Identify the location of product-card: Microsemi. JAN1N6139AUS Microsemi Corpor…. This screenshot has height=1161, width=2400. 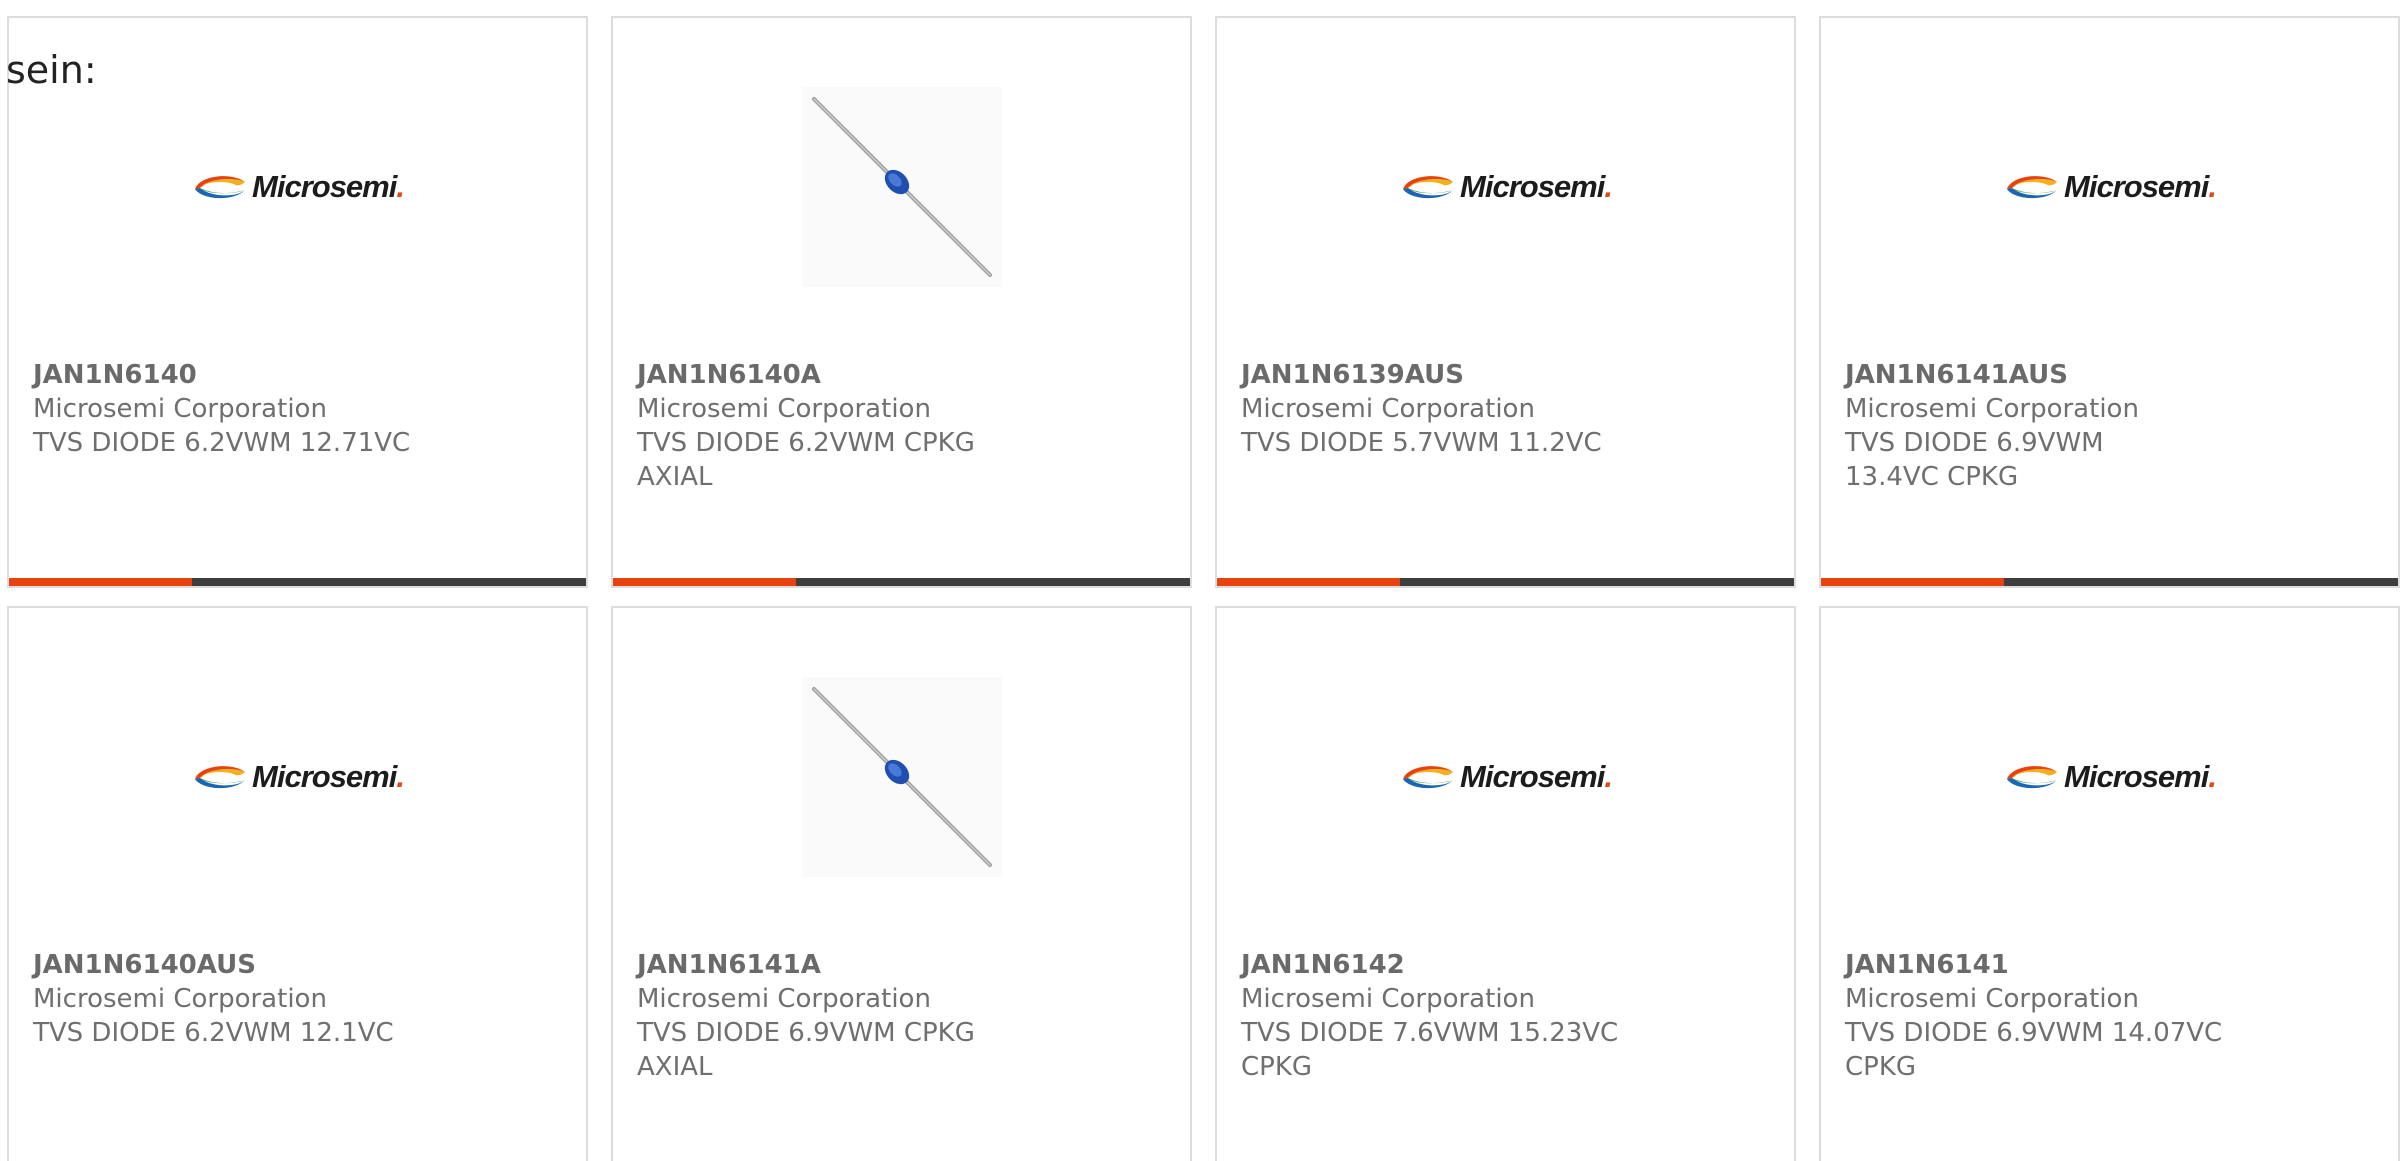
(1505, 302).